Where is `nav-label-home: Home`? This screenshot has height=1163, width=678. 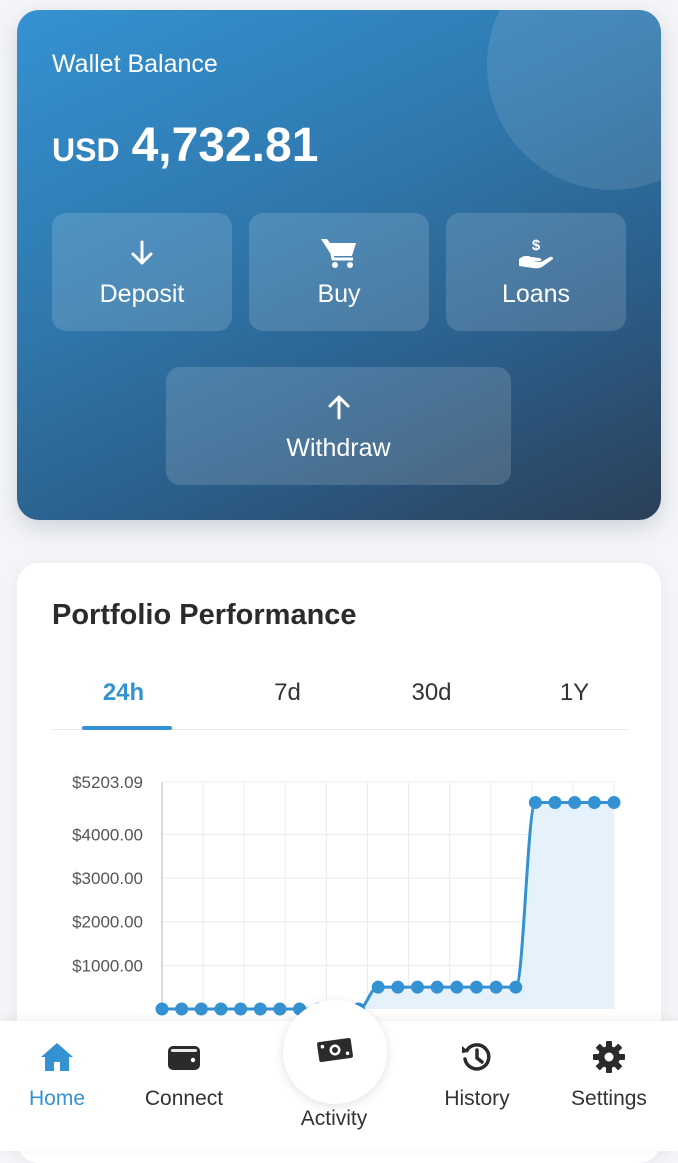 nav-label-home: Home is located at coordinates (57, 1098).